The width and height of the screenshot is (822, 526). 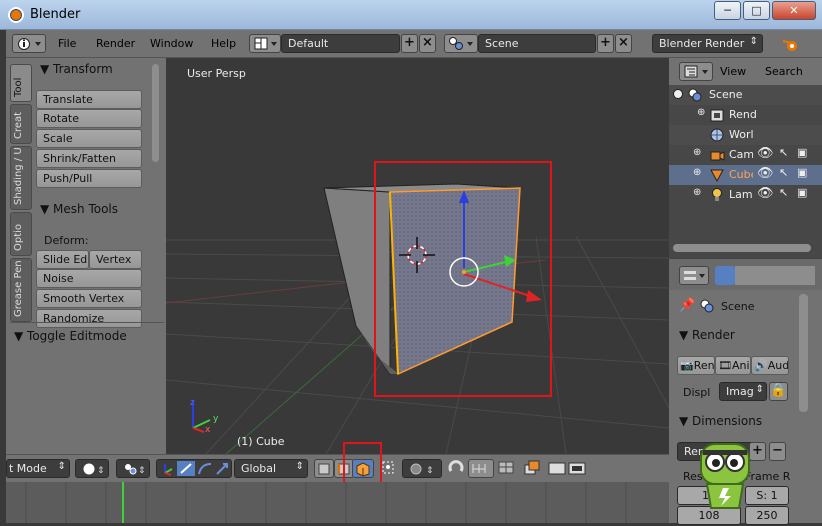 What do you see at coordinates (745, 155) in the screenshot?
I see `outliner-row-camera: ⊕ Cam 👁 ↖ ▣` at bounding box center [745, 155].